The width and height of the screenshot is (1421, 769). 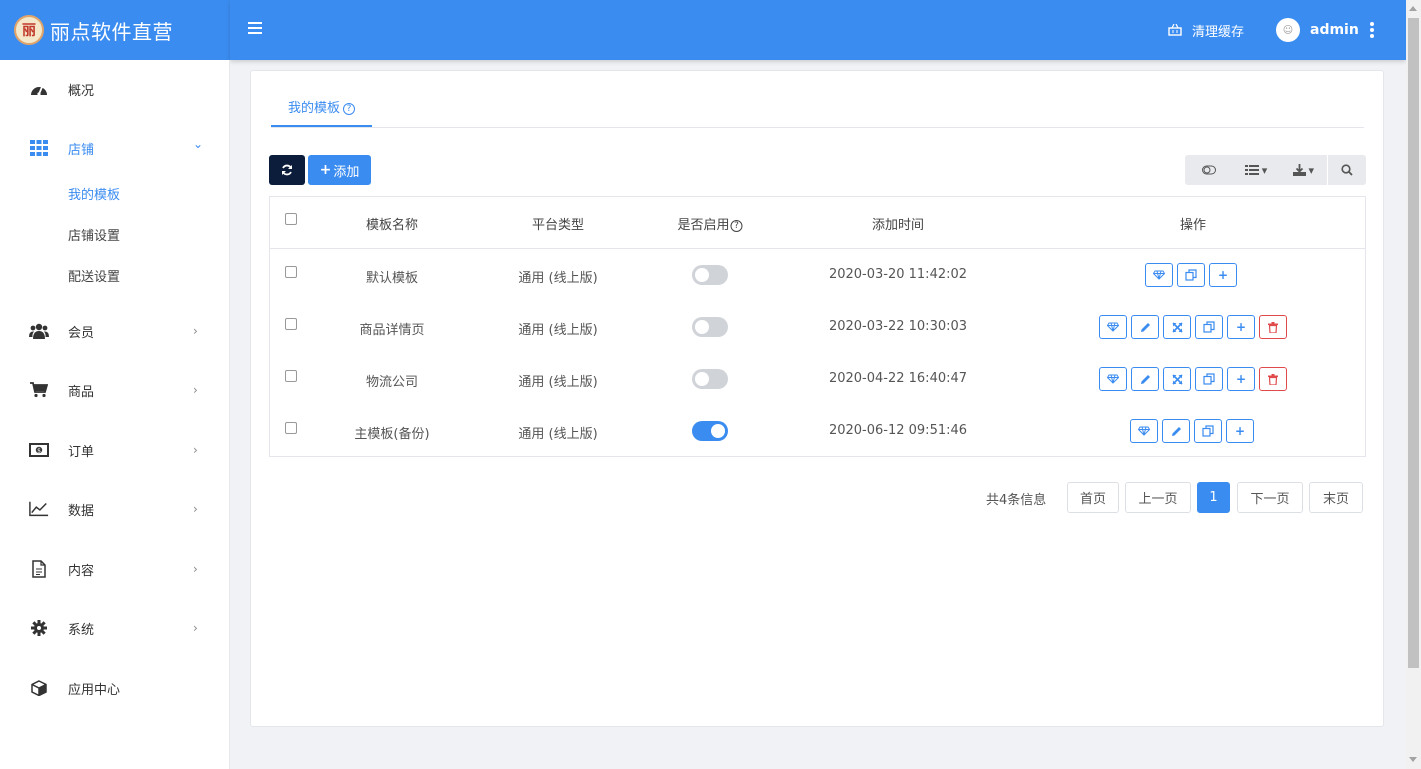 What do you see at coordinates (1213, 497) in the screenshot?
I see `page-current-button: 1` at bounding box center [1213, 497].